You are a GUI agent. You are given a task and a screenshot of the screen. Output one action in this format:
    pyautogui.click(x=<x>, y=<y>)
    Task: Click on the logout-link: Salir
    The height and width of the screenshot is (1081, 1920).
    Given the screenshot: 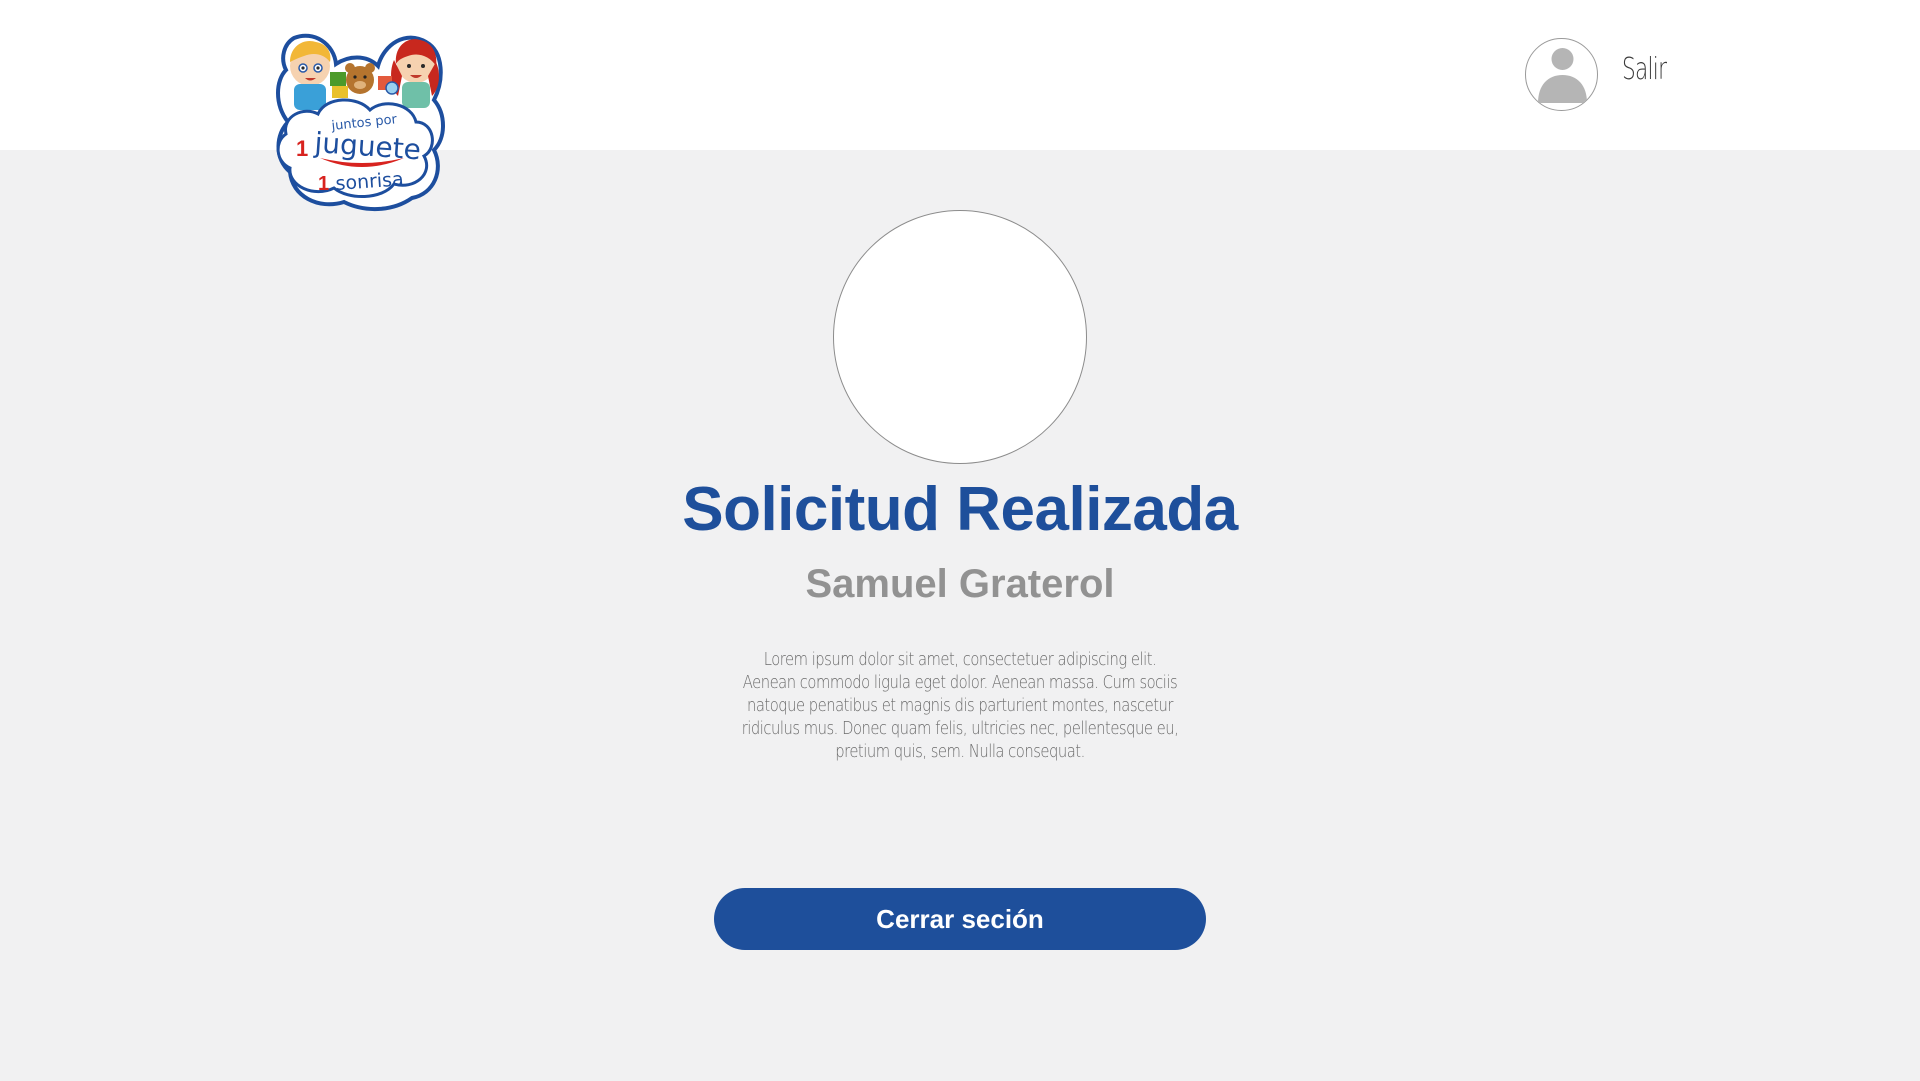 What is the action you would take?
    pyautogui.click(x=1644, y=69)
    